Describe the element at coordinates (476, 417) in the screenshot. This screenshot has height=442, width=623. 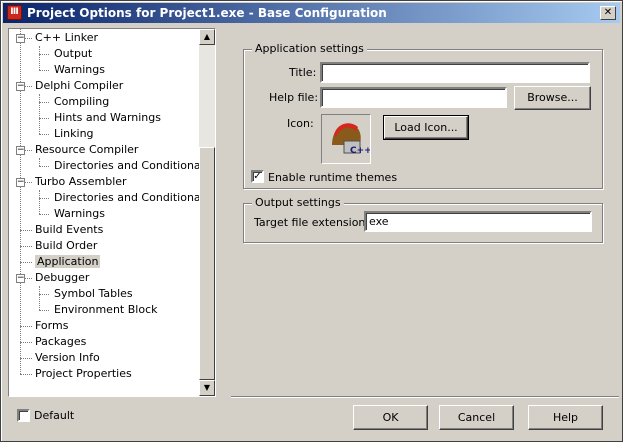
I see `cancel-button: Cancel` at that location.